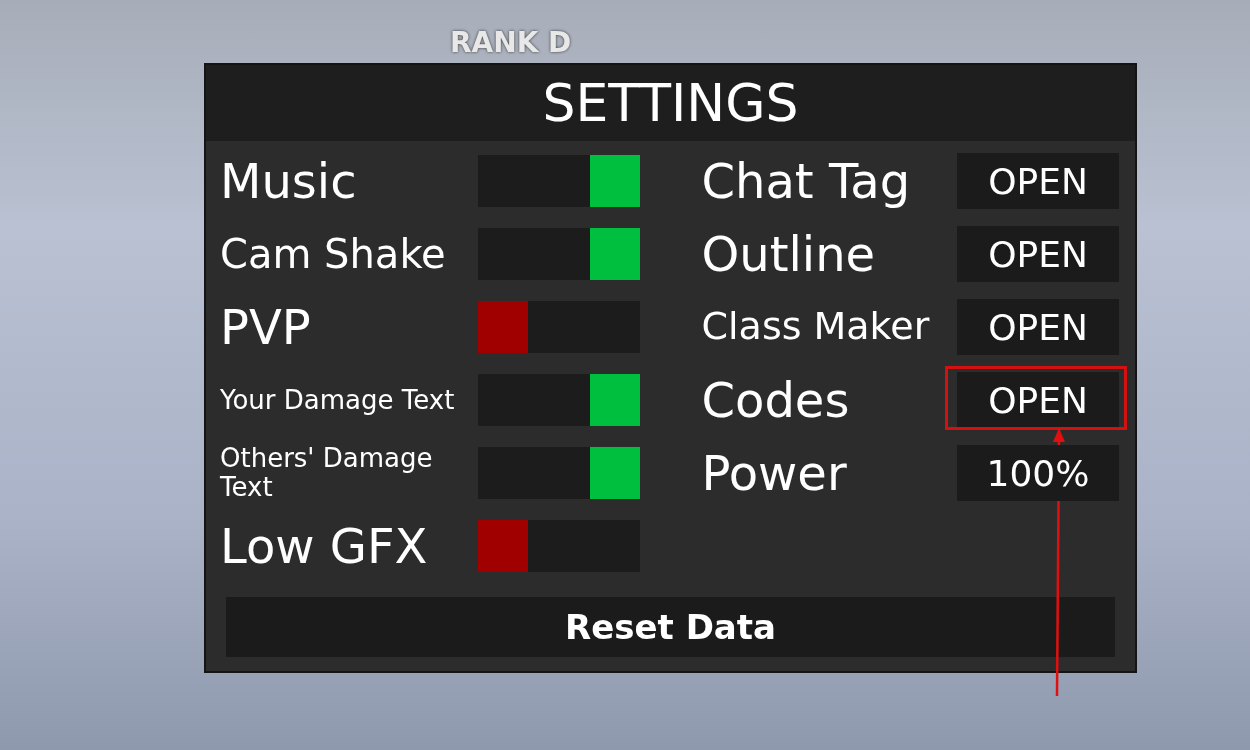 This screenshot has width=1250, height=750. Describe the element at coordinates (265, 327) in the screenshot. I see `setting-label: PVP` at that location.